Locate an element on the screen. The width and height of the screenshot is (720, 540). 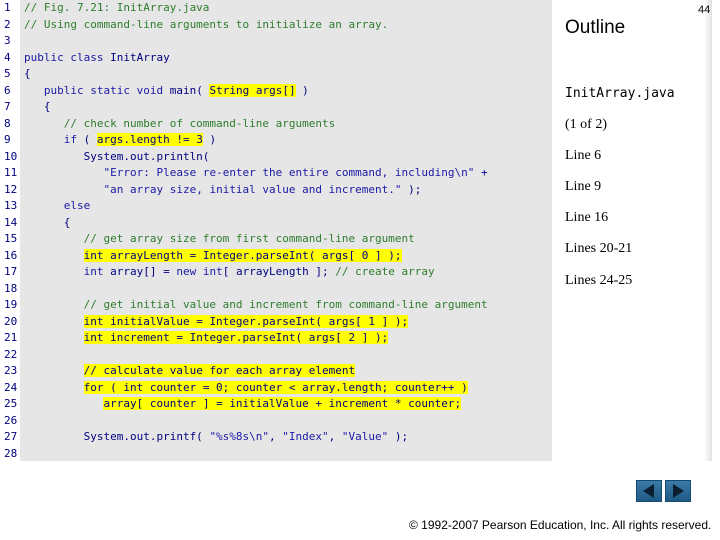
line-number: 24 is located at coordinates (11, 387).